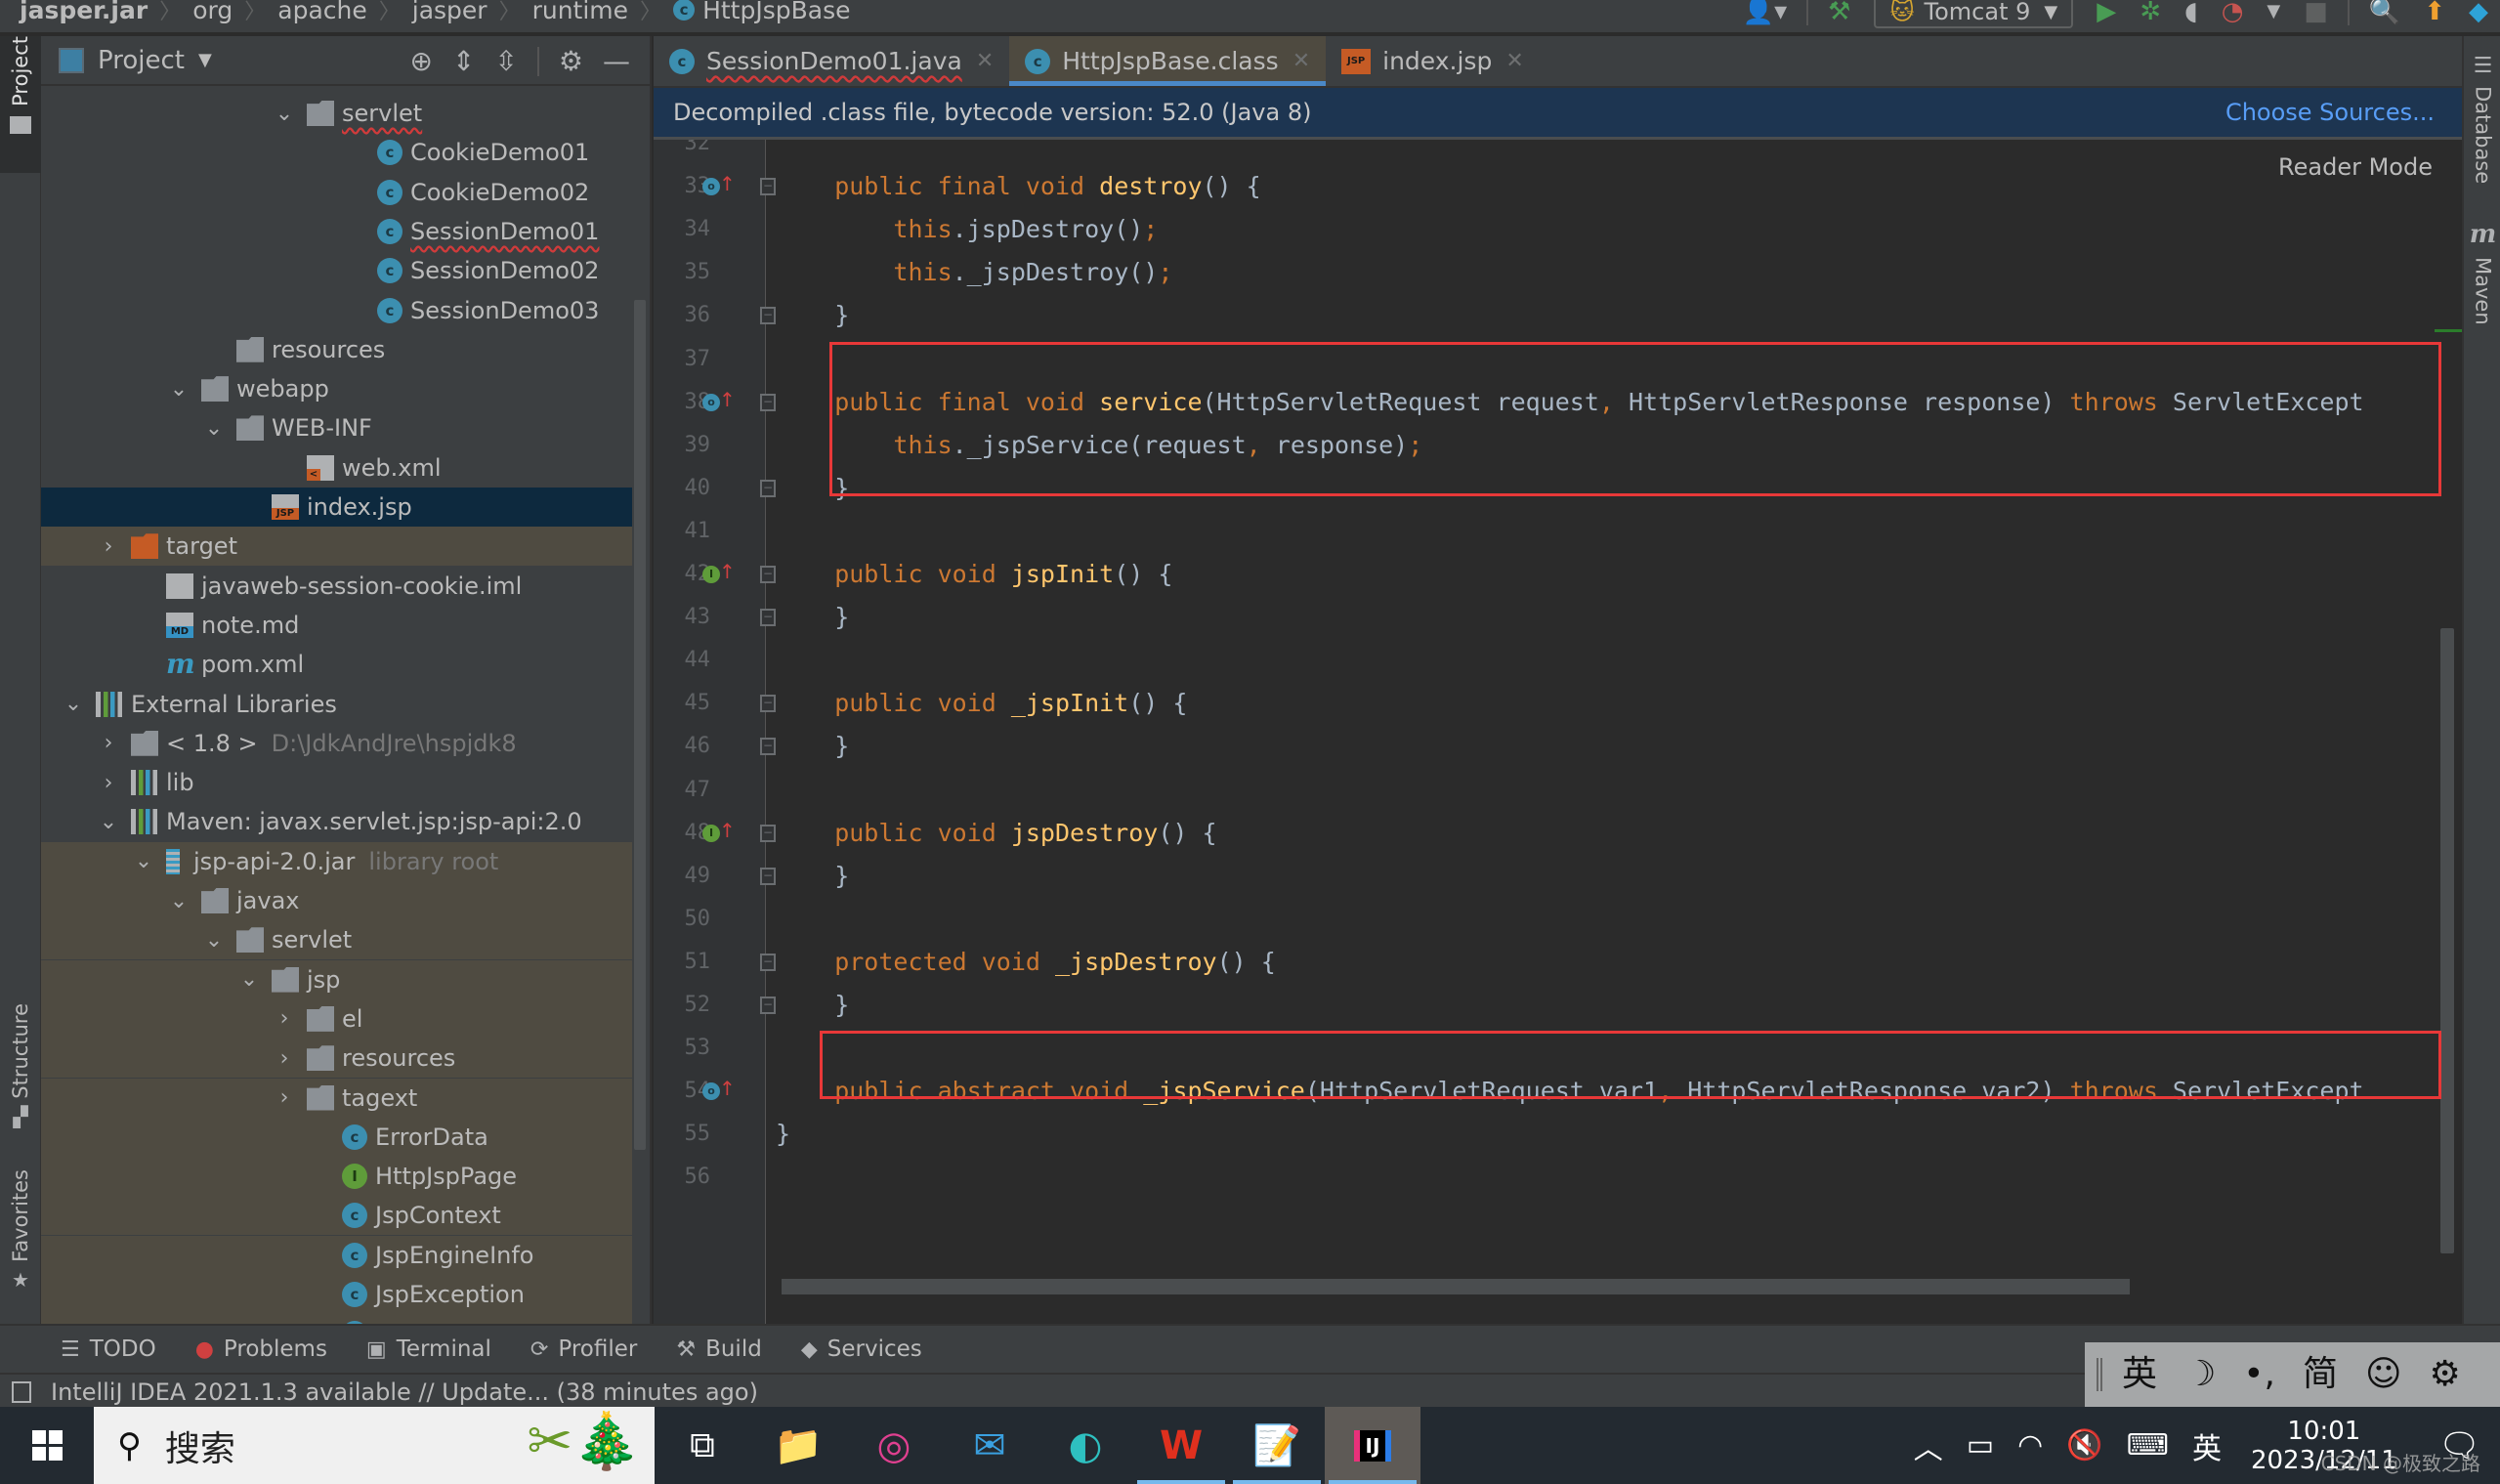 The image size is (2500, 1484). I want to click on chevron-down-icon: ▼, so click(2274, 13).